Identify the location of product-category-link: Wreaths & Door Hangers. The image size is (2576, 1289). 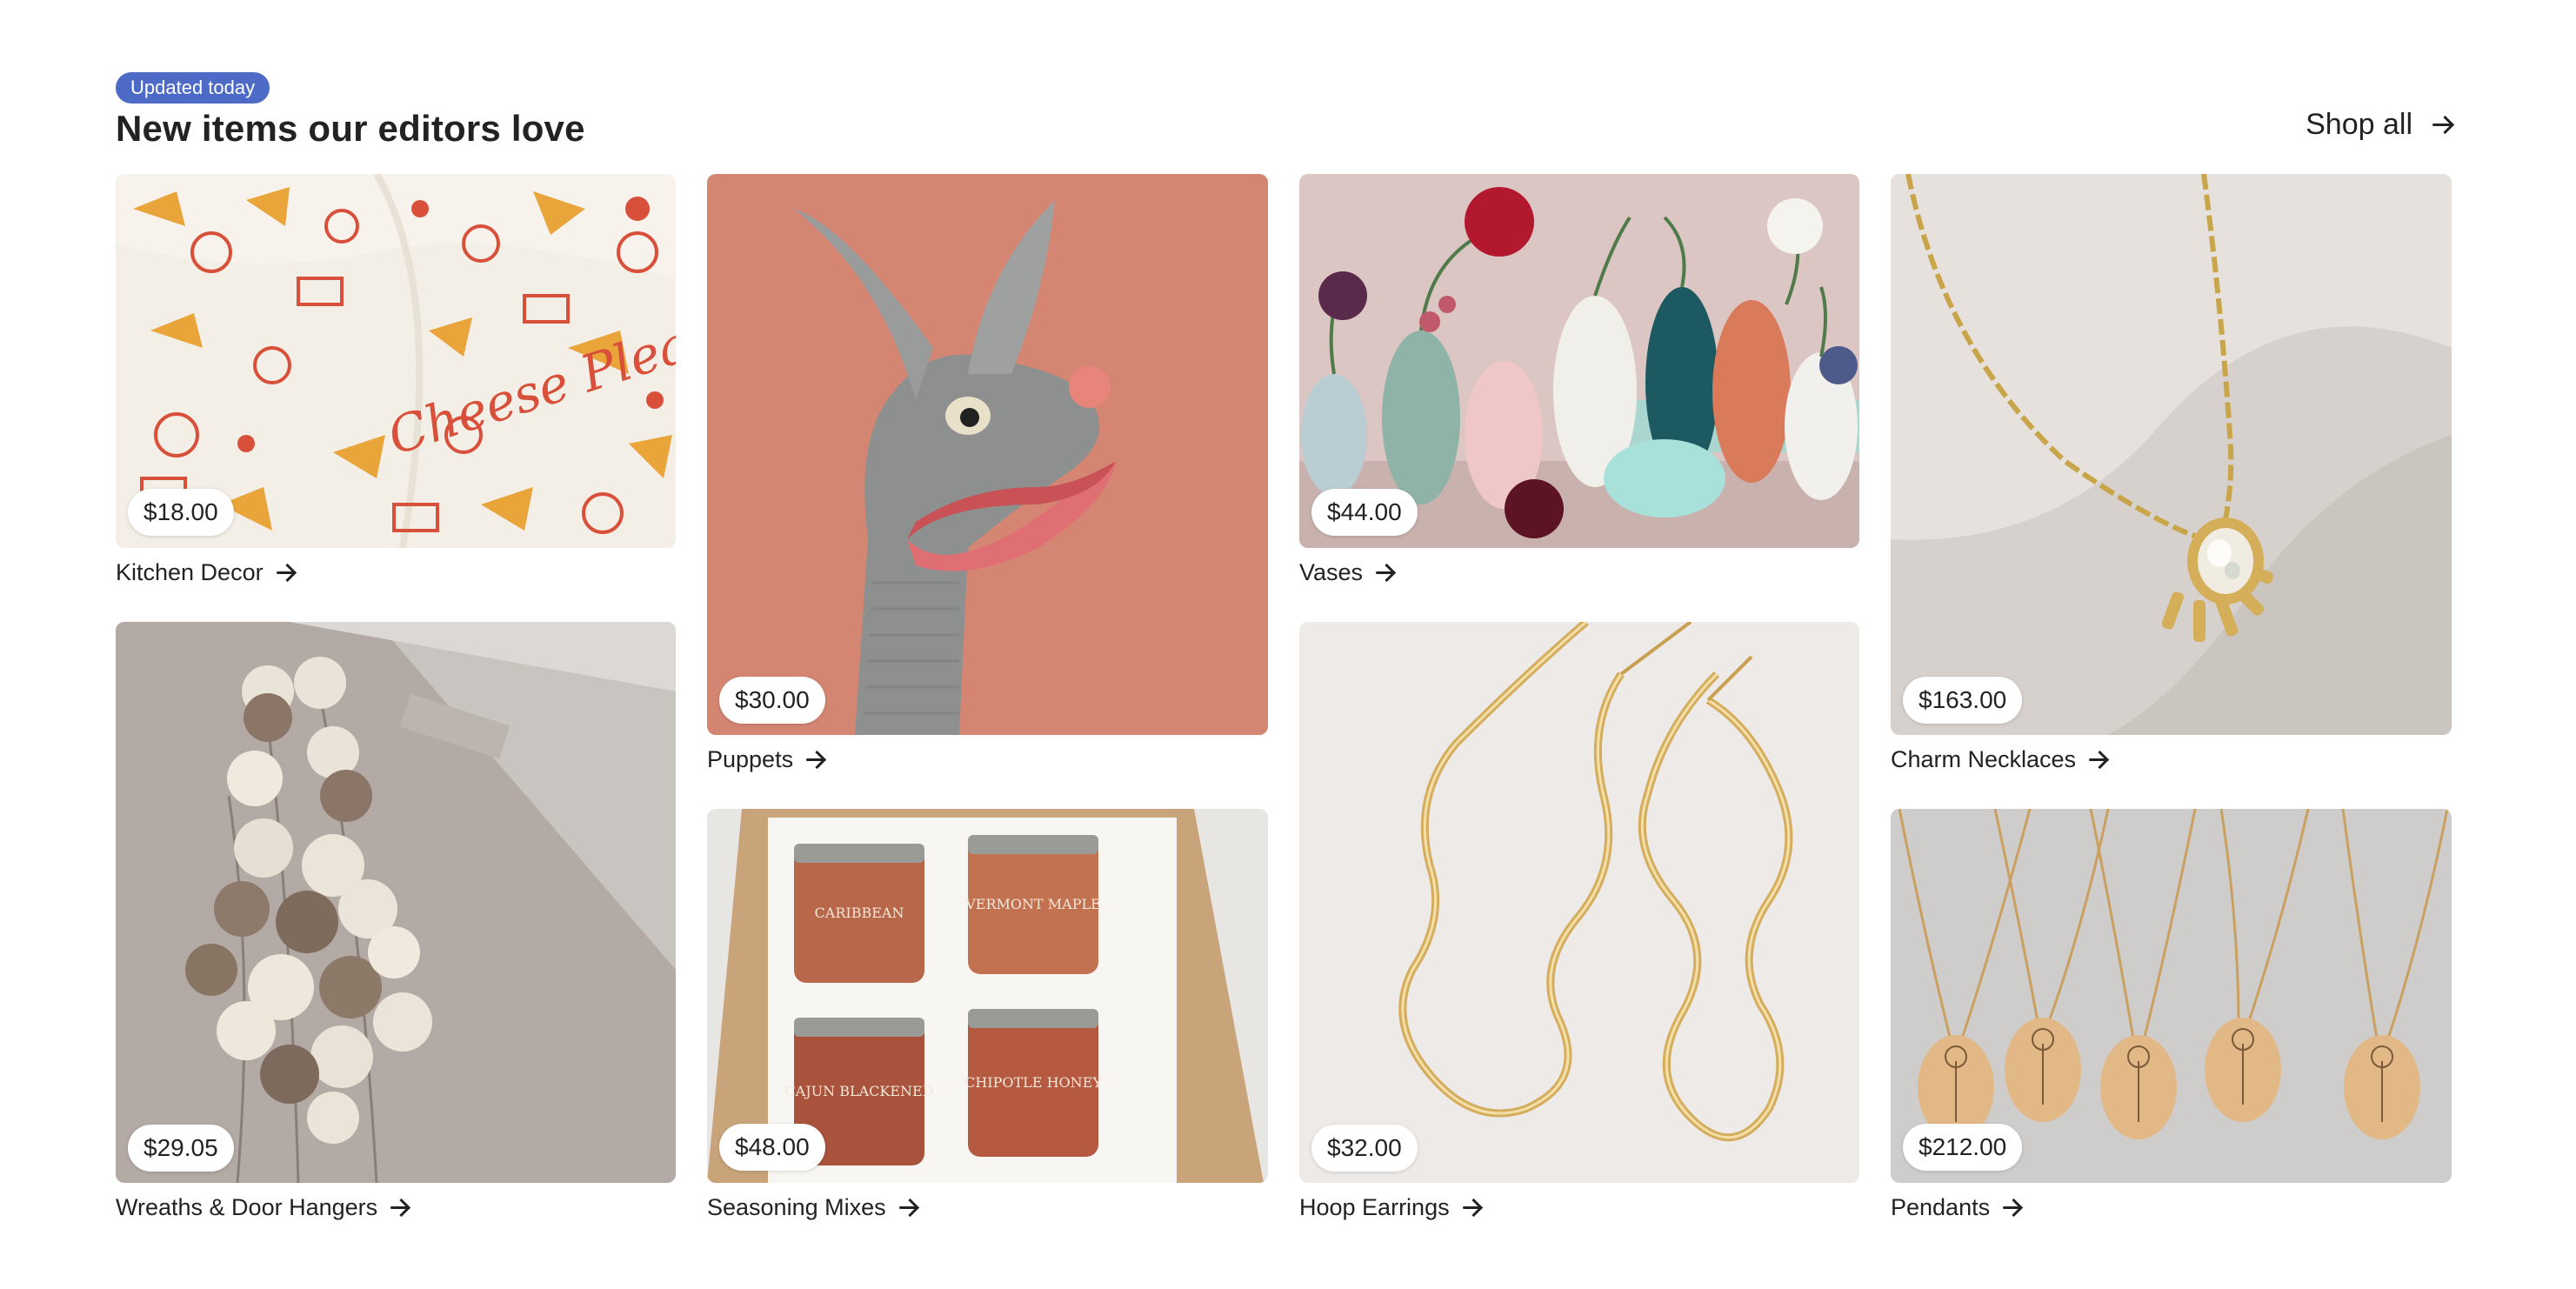
(263, 1207).